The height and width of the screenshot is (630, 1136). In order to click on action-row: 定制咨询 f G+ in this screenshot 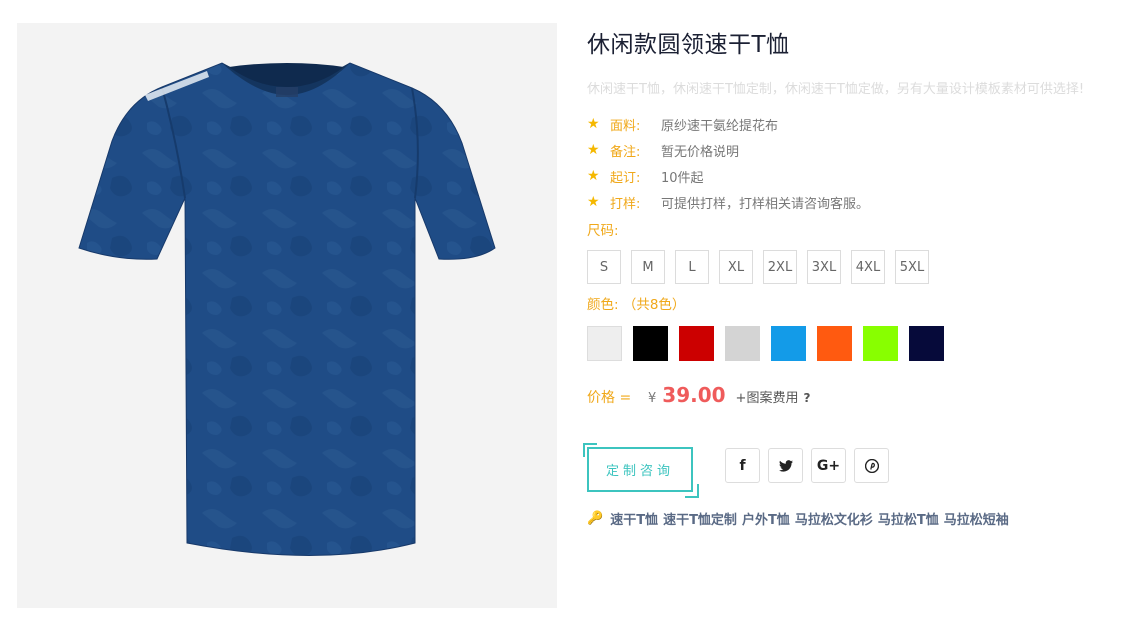, I will do `click(850, 470)`.